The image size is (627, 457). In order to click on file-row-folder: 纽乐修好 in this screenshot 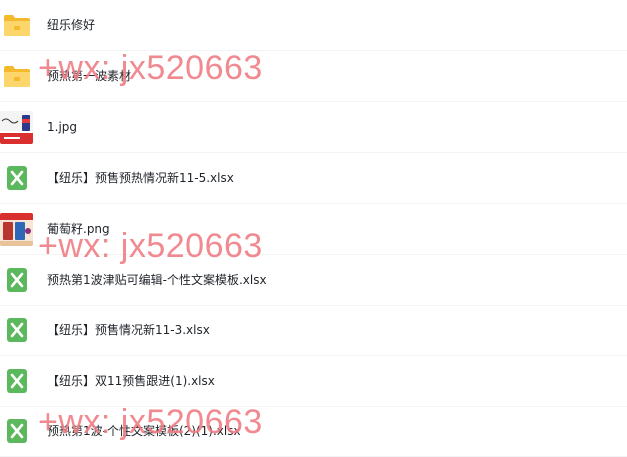, I will do `click(313, 25)`.